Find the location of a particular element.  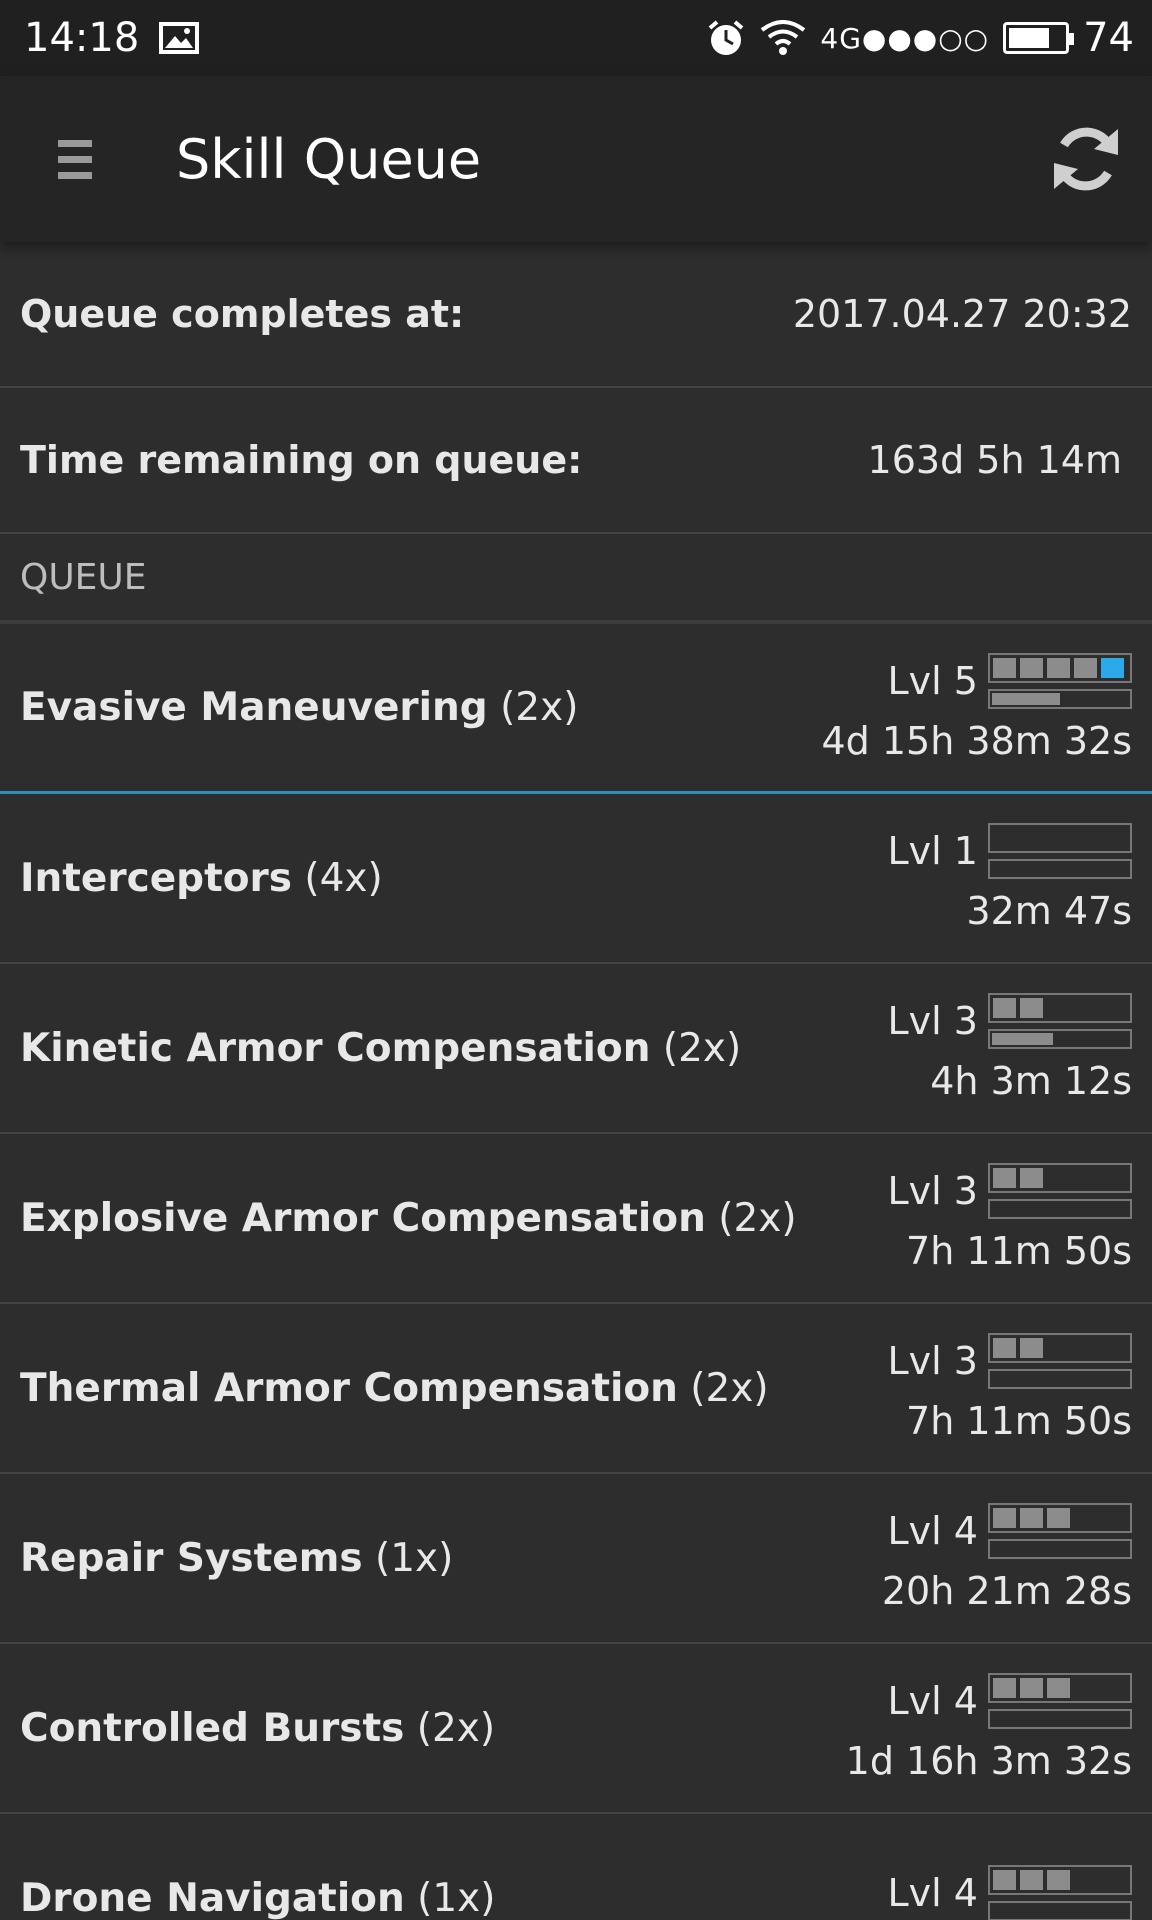

time-remaining-label: Time remaining on queue: is located at coordinates (301, 460).